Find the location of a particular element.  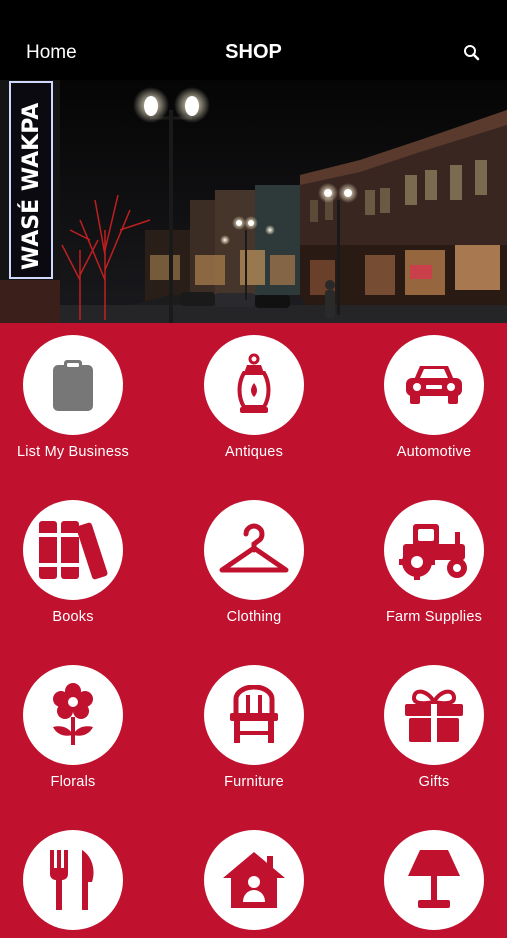

flower-icon is located at coordinates (73, 714).